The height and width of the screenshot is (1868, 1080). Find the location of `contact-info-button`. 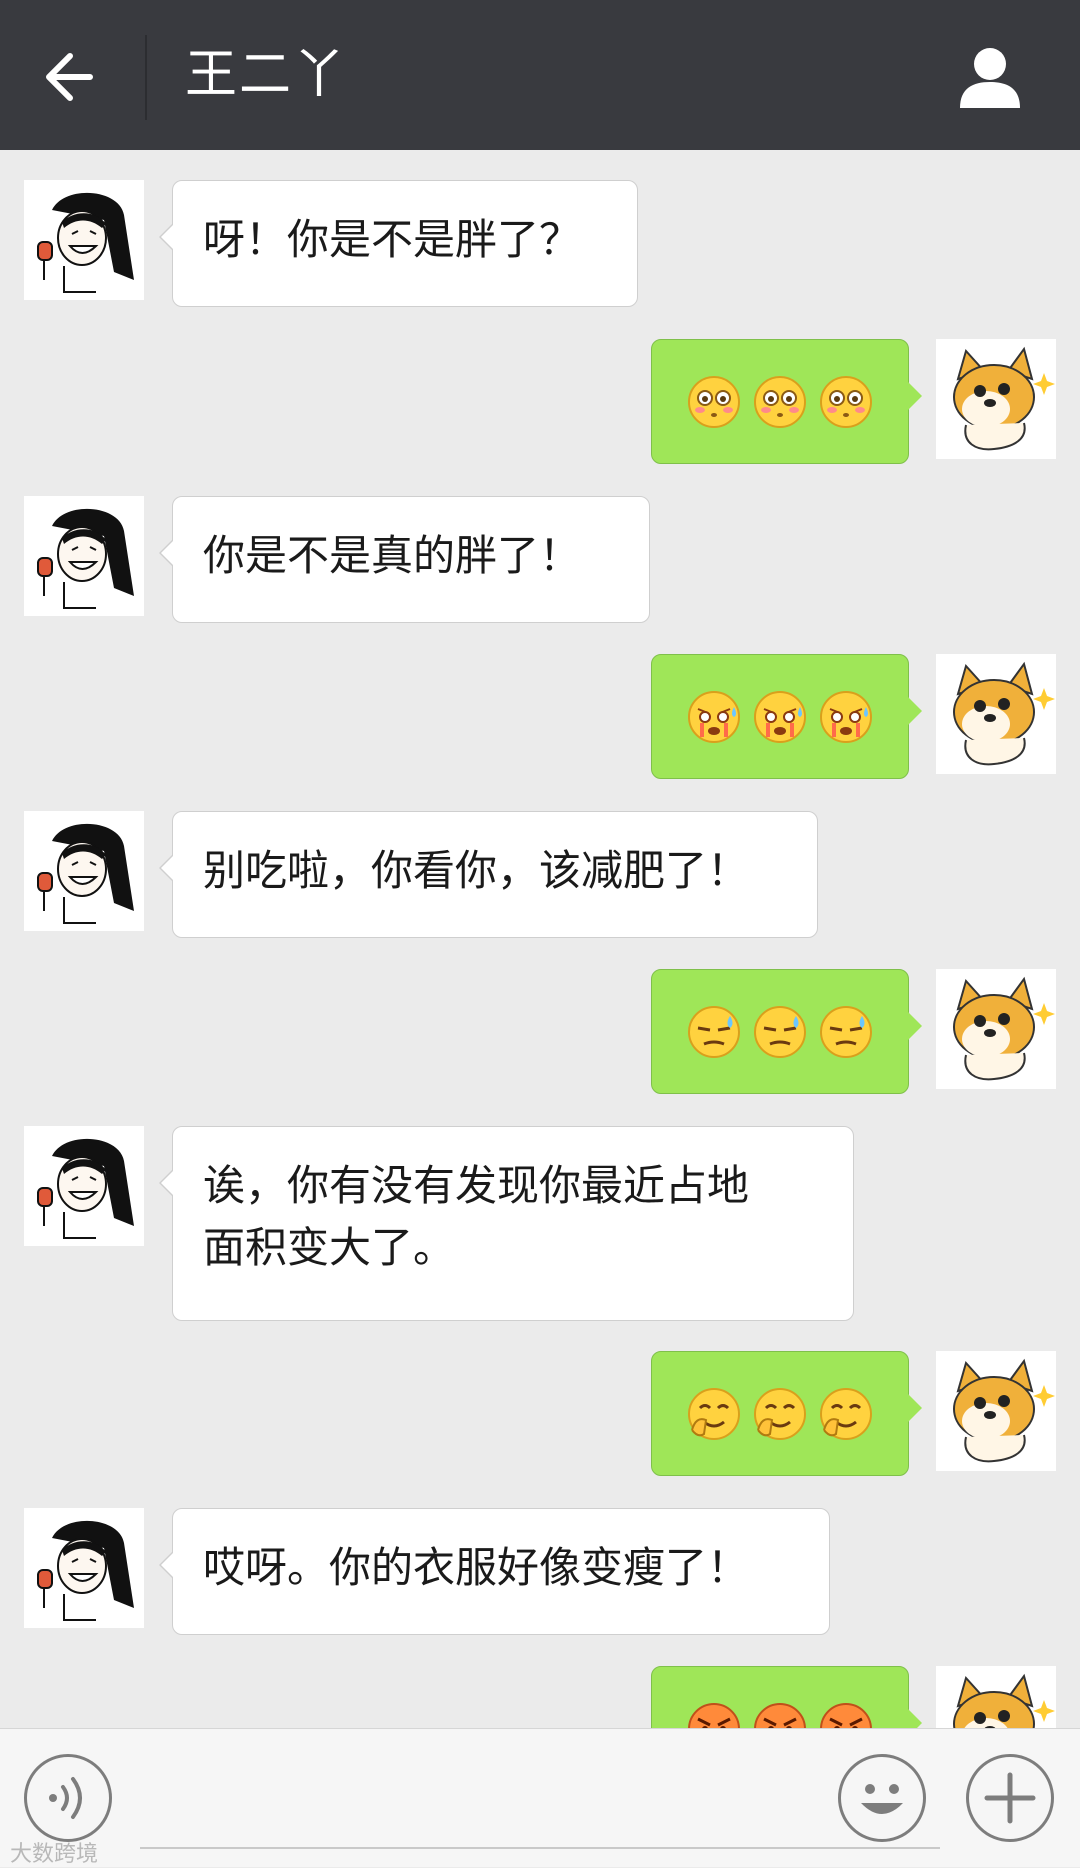

contact-info-button is located at coordinates (990, 77).